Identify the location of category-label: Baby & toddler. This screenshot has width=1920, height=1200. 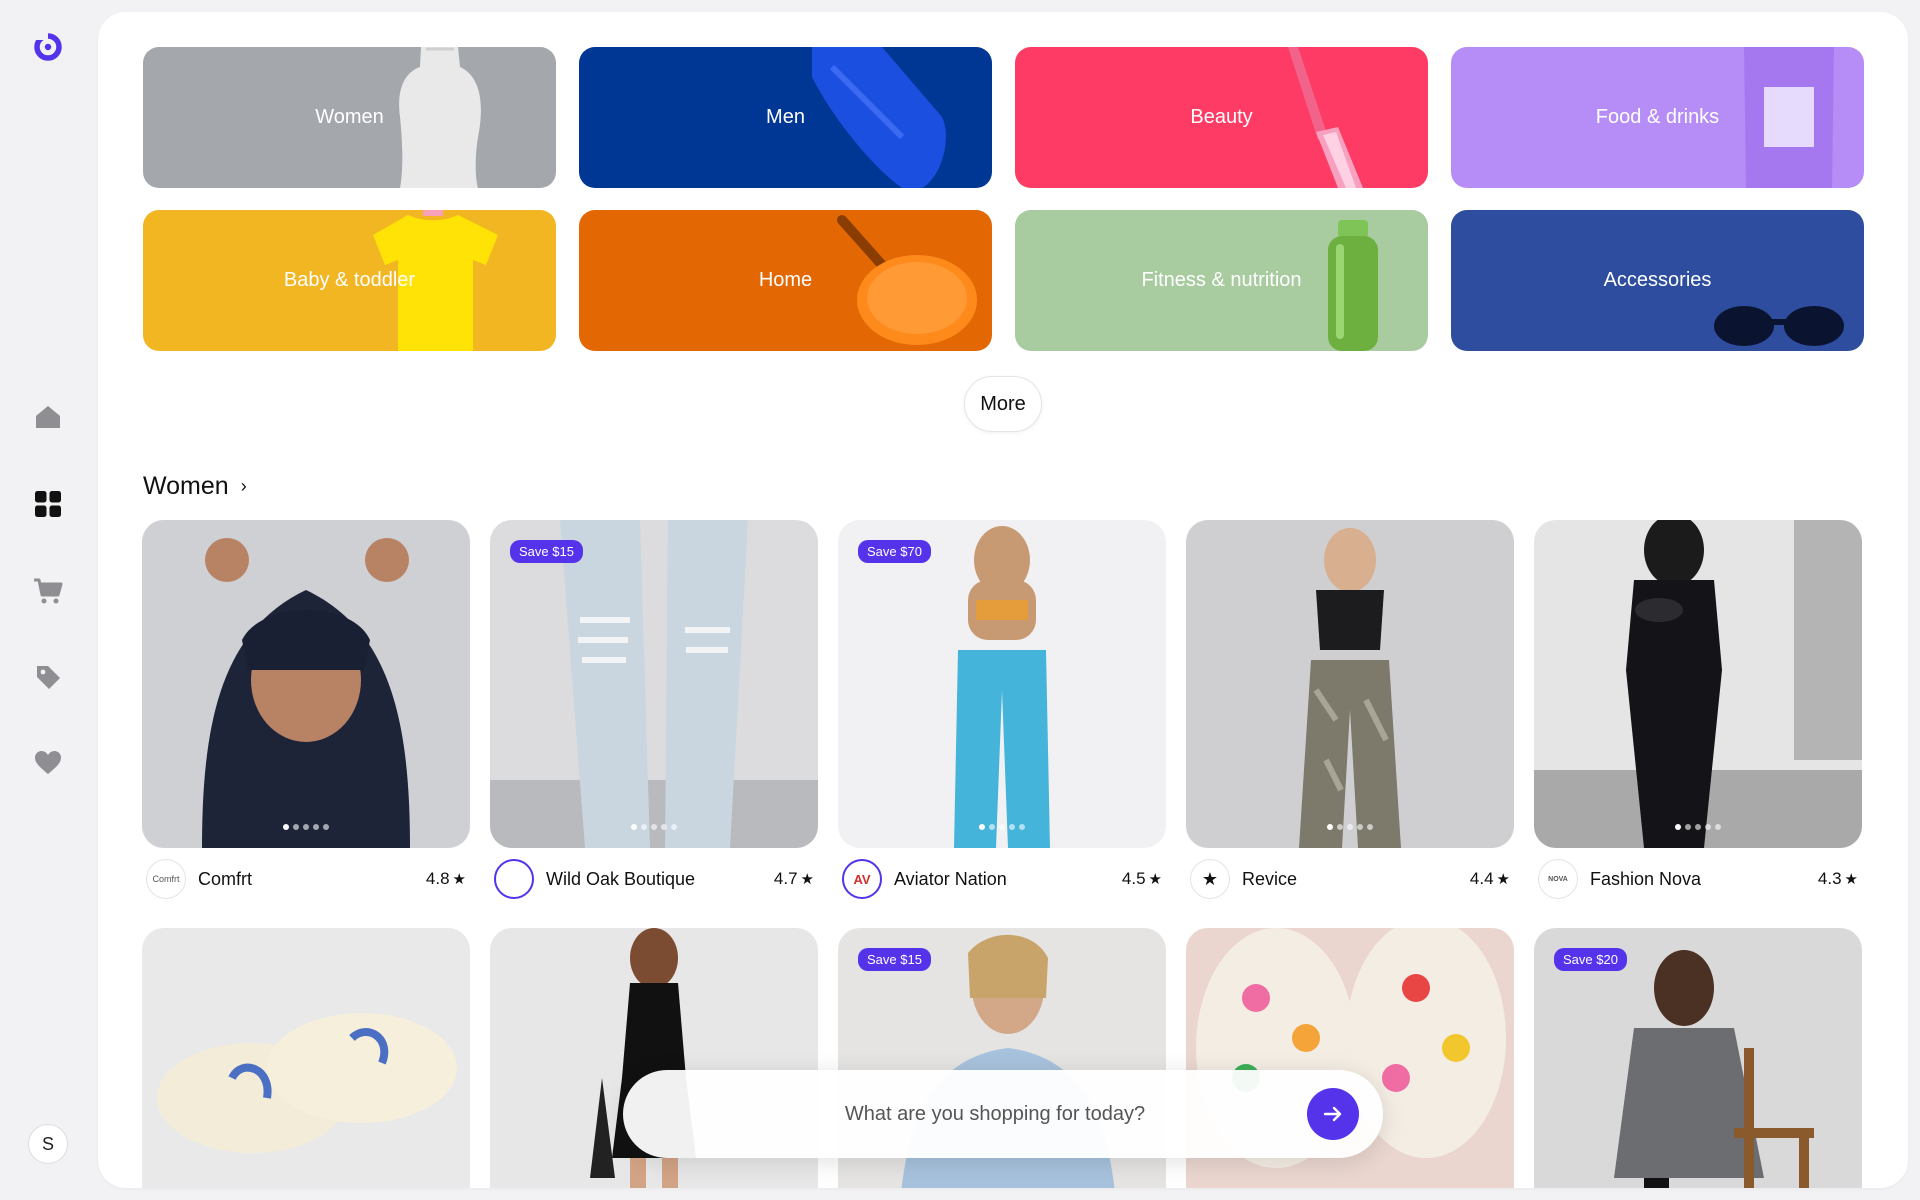
(349, 280).